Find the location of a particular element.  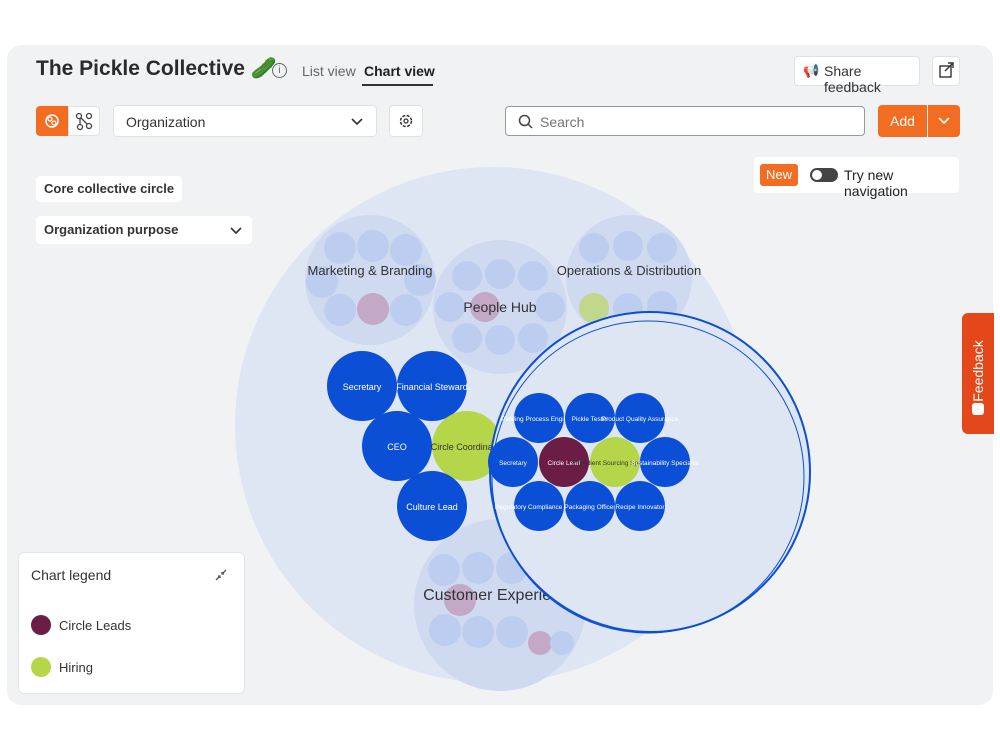

search-field is located at coordinates (685, 121).